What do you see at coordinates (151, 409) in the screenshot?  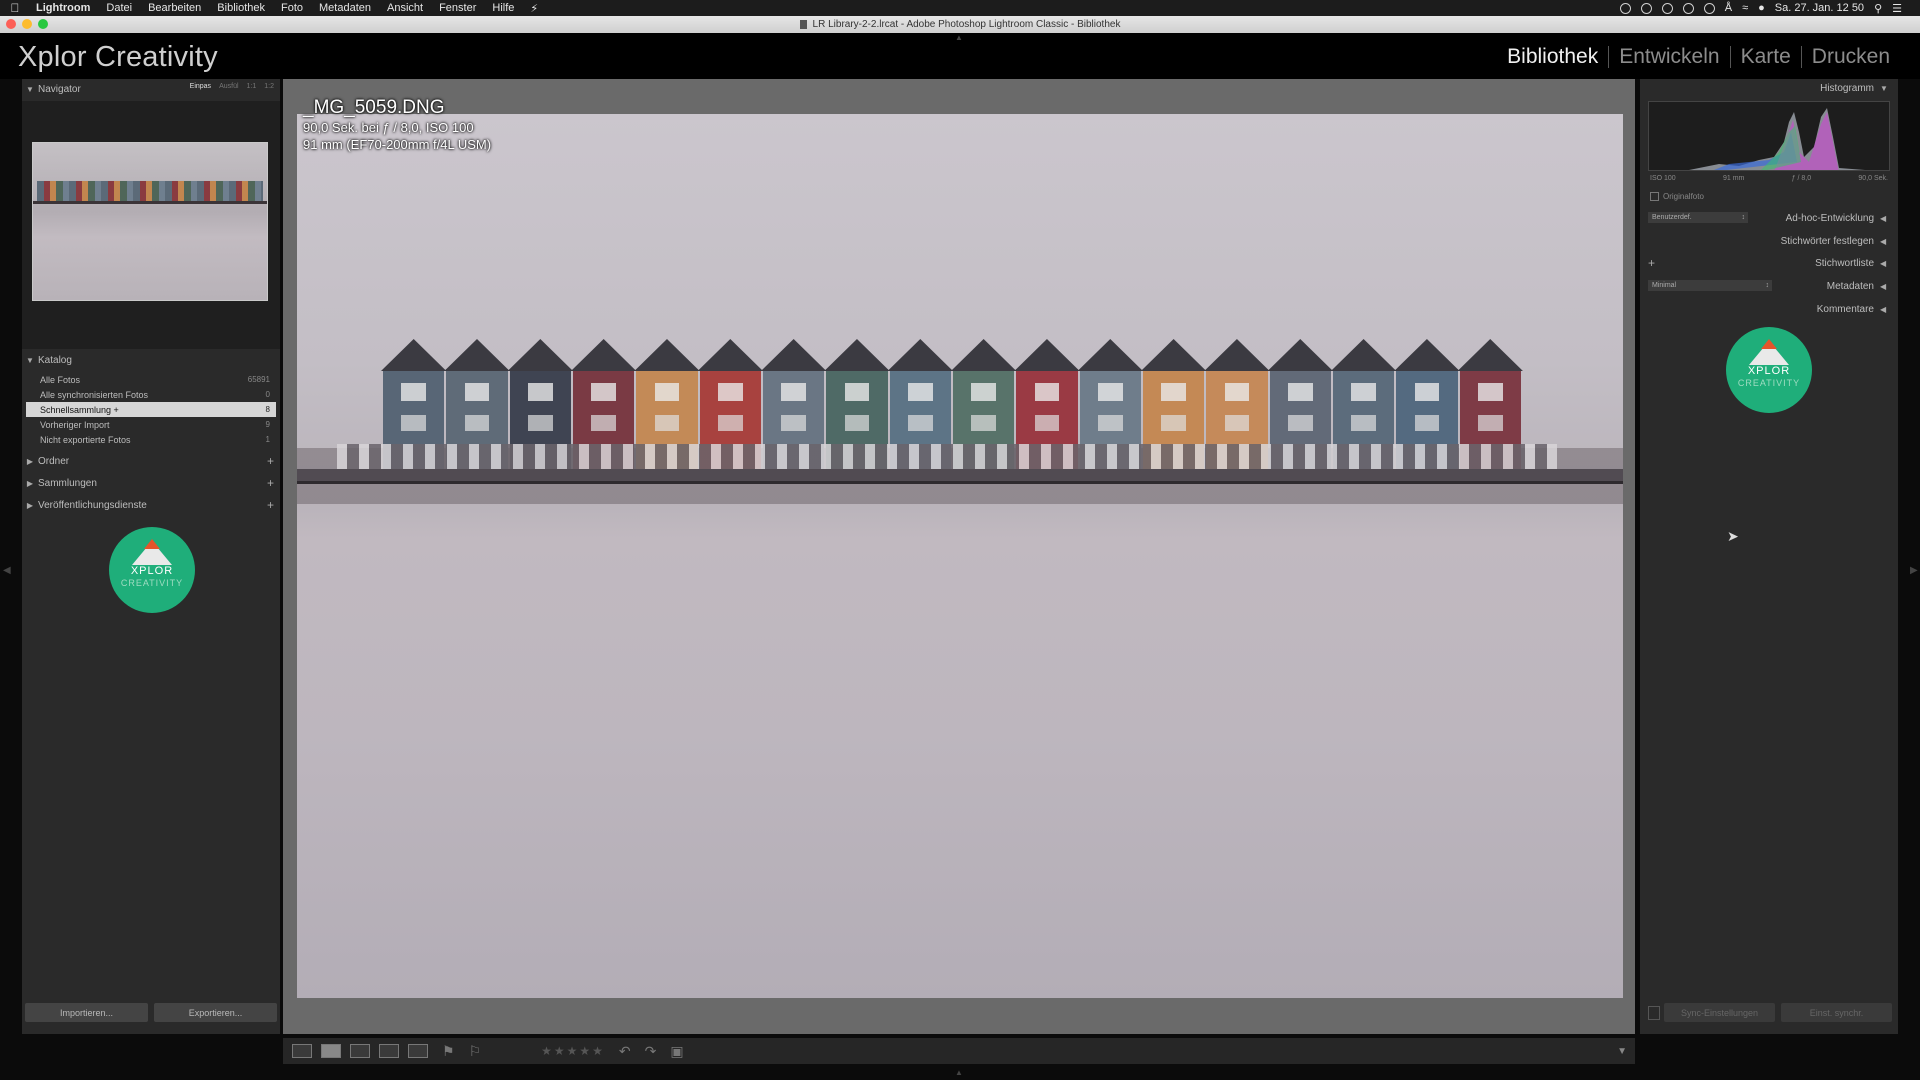 I see `catalog-item-quick-collection: Schnellsammlung + 8` at bounding box center [151, 409].